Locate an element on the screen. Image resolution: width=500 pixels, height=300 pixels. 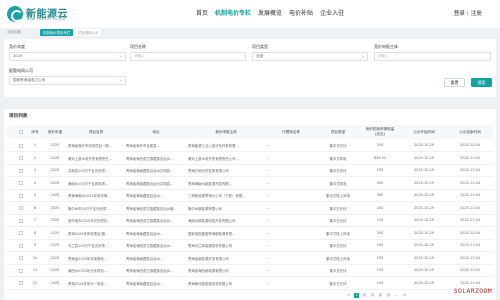
col-index: 5 is located at coordinates (35, 195).